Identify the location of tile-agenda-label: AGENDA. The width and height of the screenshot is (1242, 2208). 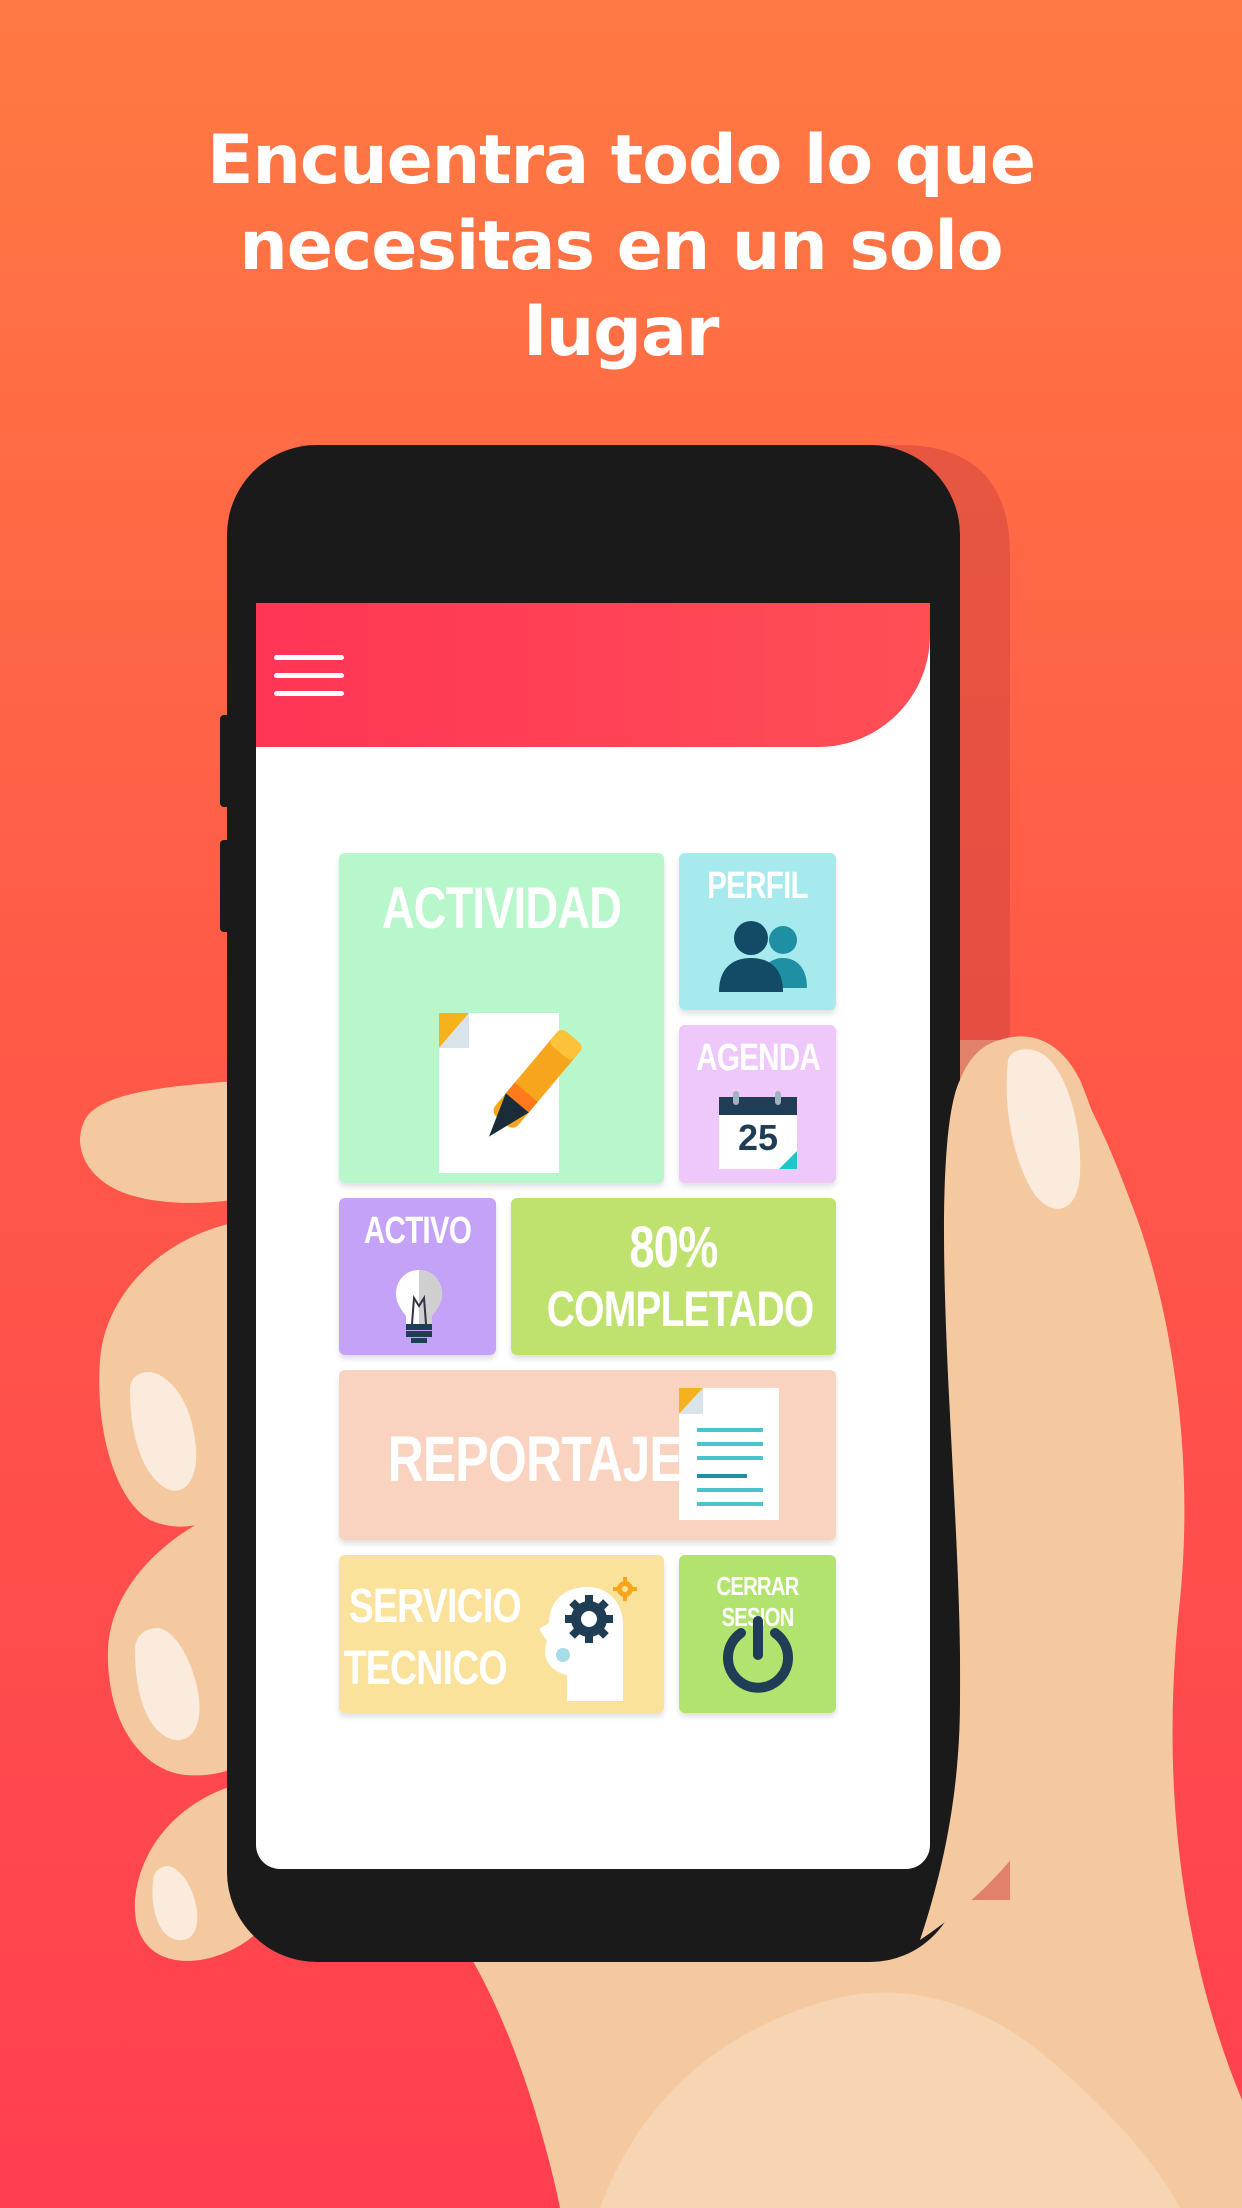
(758, 1058).